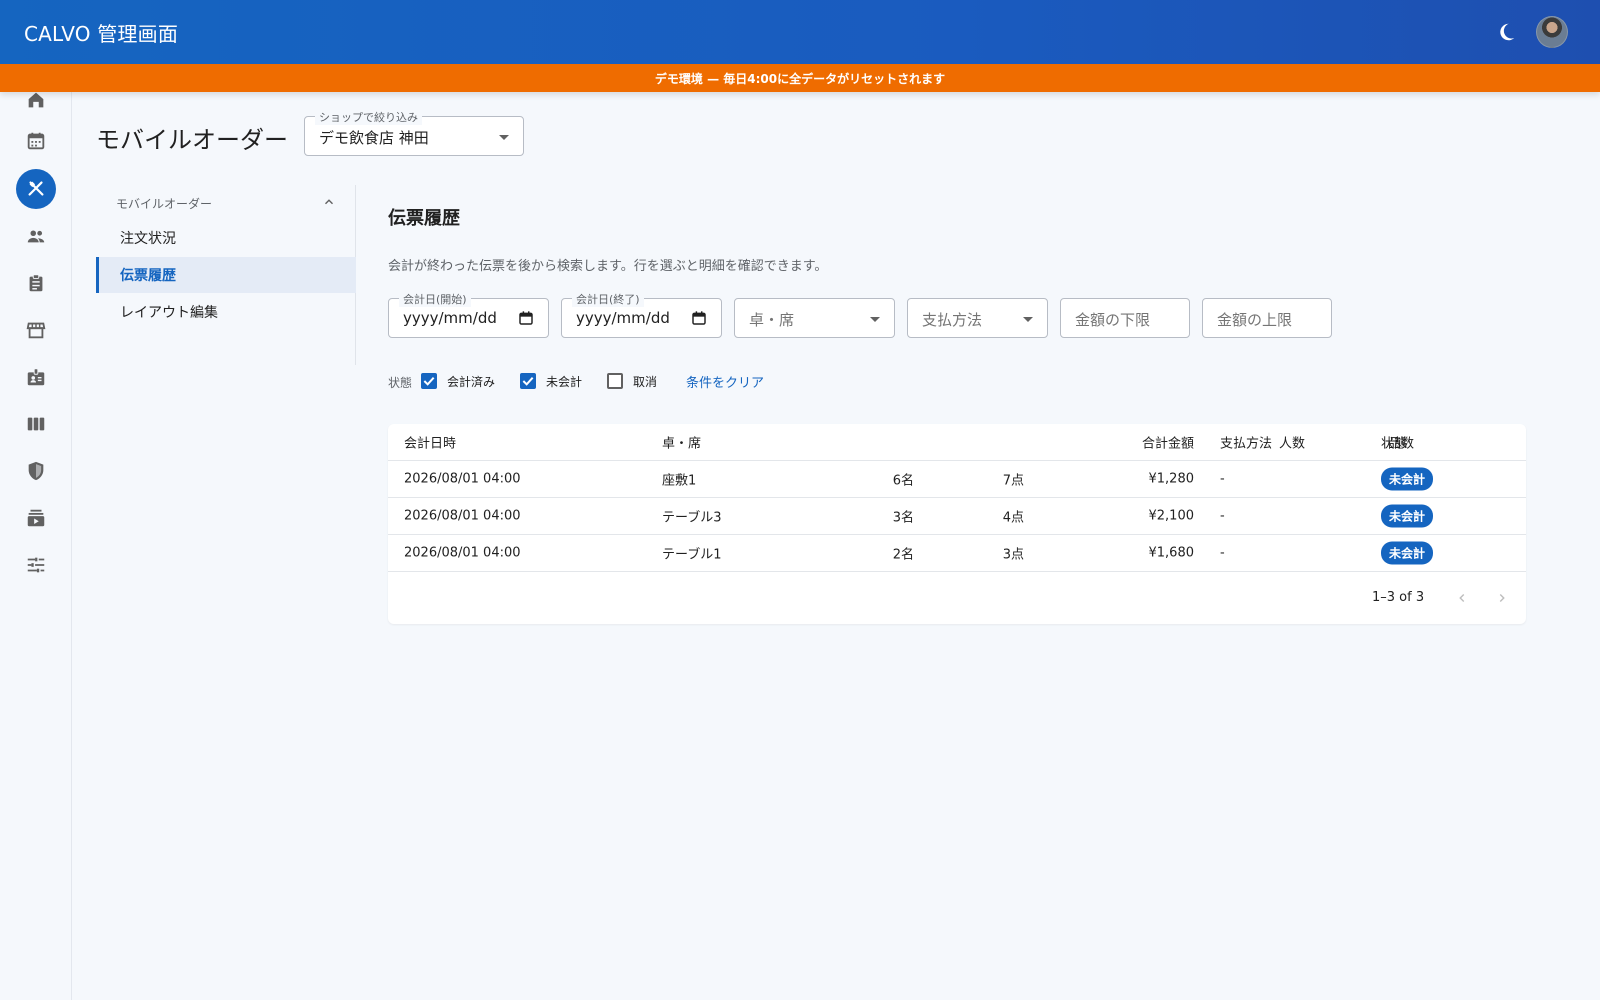 Image resolution: width=1600 pixels, height=1000 pixels. I want to click on checkbox-cancelled-label: 取消, so click(645, 382).